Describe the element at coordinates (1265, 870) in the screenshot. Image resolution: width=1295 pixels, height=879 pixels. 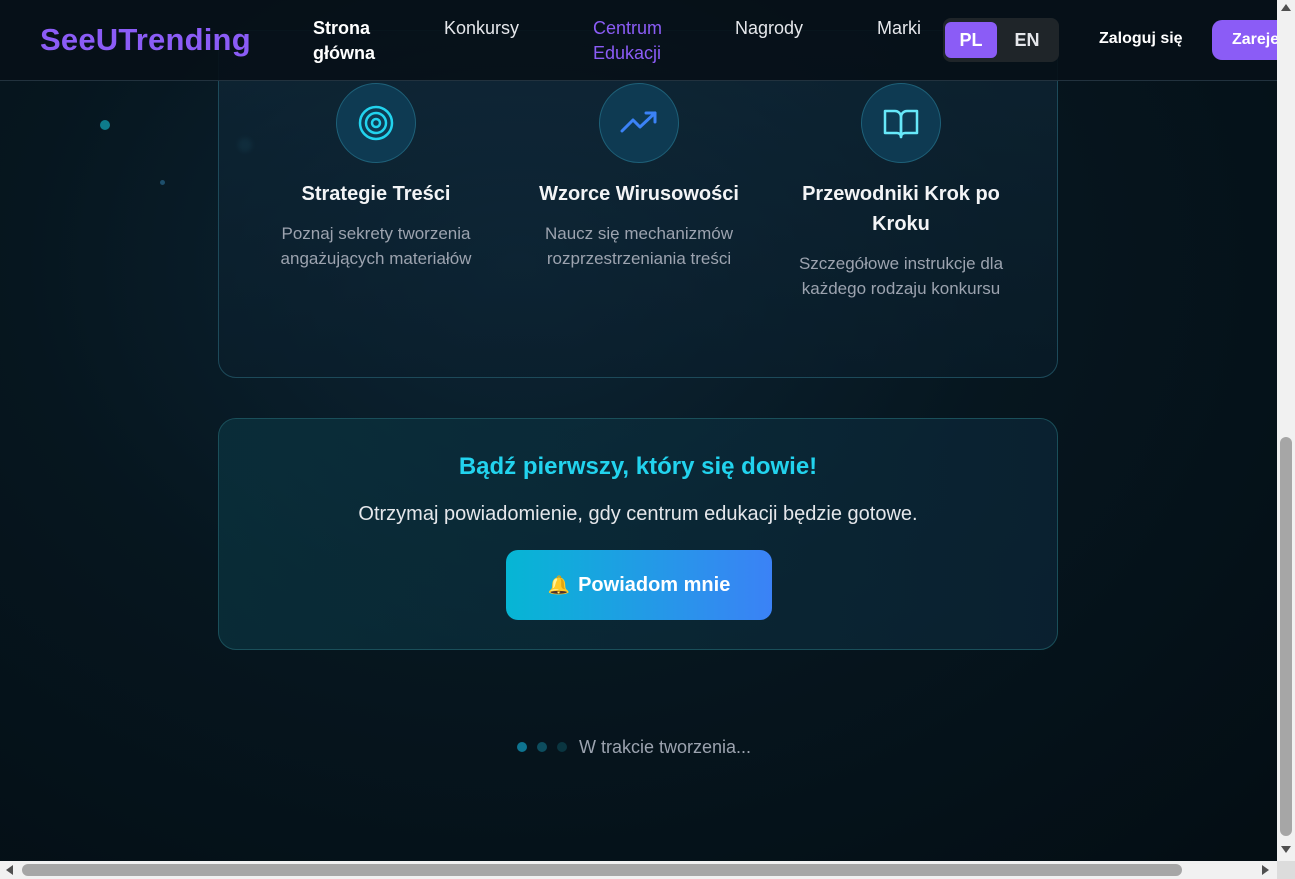
I see `scroll-right-arrow-icon` at that location.